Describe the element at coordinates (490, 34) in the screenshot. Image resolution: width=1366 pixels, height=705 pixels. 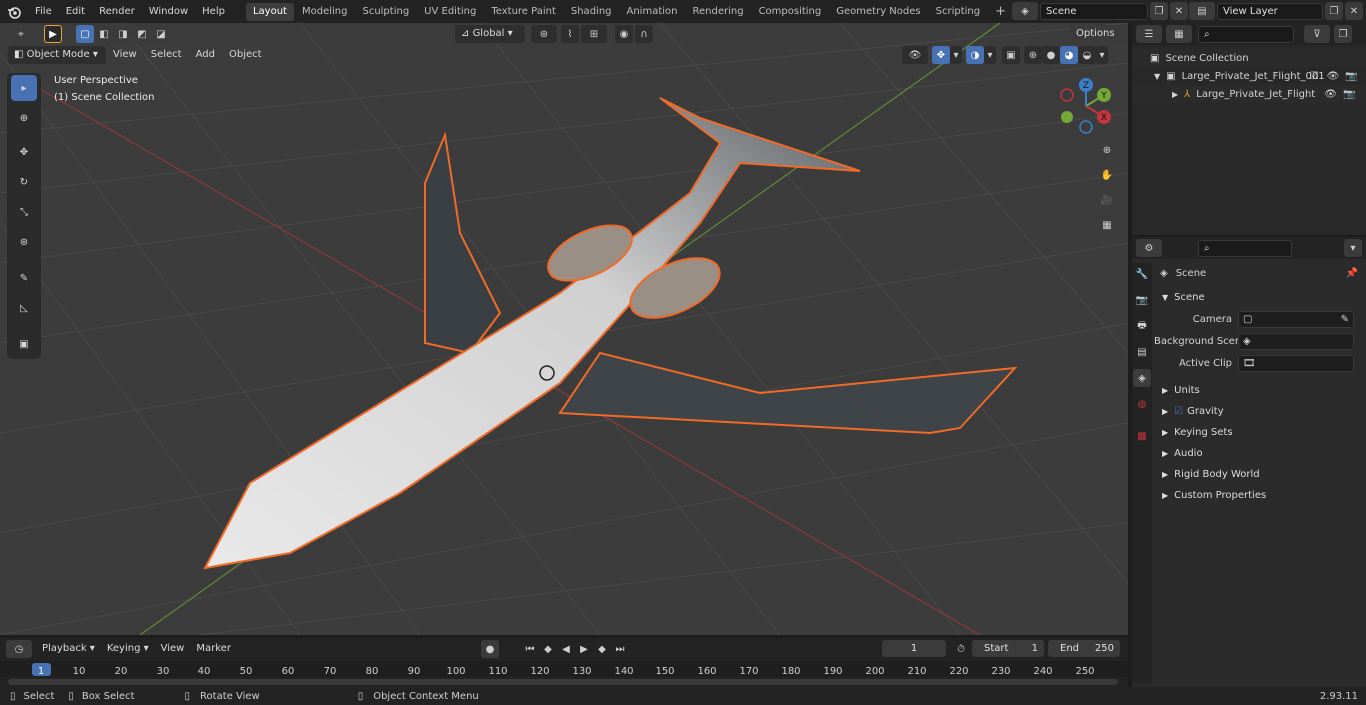
I see `transform-orientation-dropdown: ⊿ Global ▾` at that location.